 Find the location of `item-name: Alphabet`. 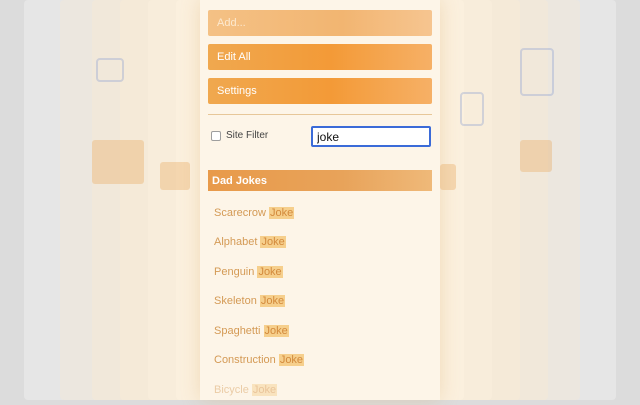

item-name: Alphabet is located at coordinates (237, 242).